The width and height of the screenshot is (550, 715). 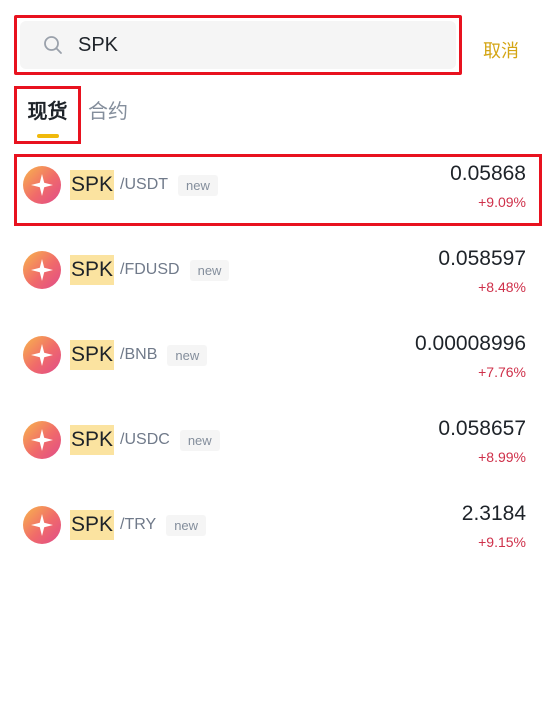 I want to click on price-change: +8.99%, so click(x=502, y=457).